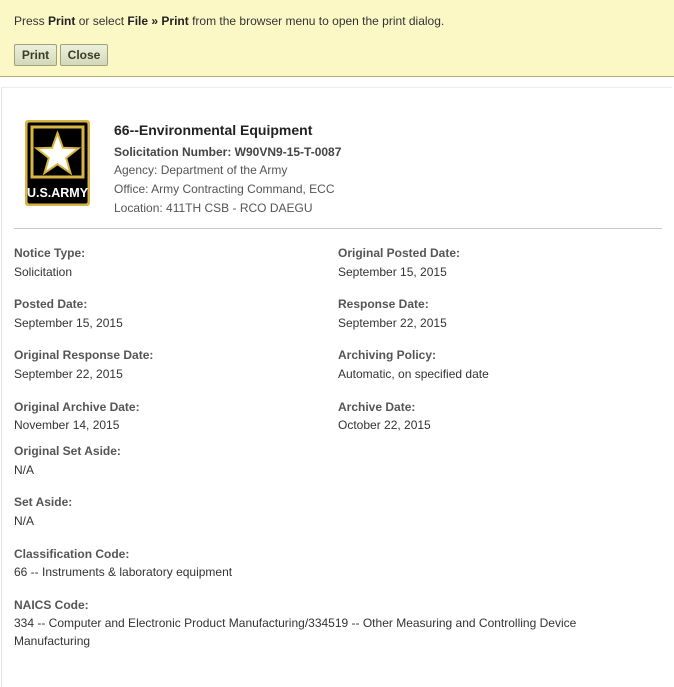 The image size is (674, 687). I want to click on archiving-policy-value: Automatic, on specified date, so click(413, 374).